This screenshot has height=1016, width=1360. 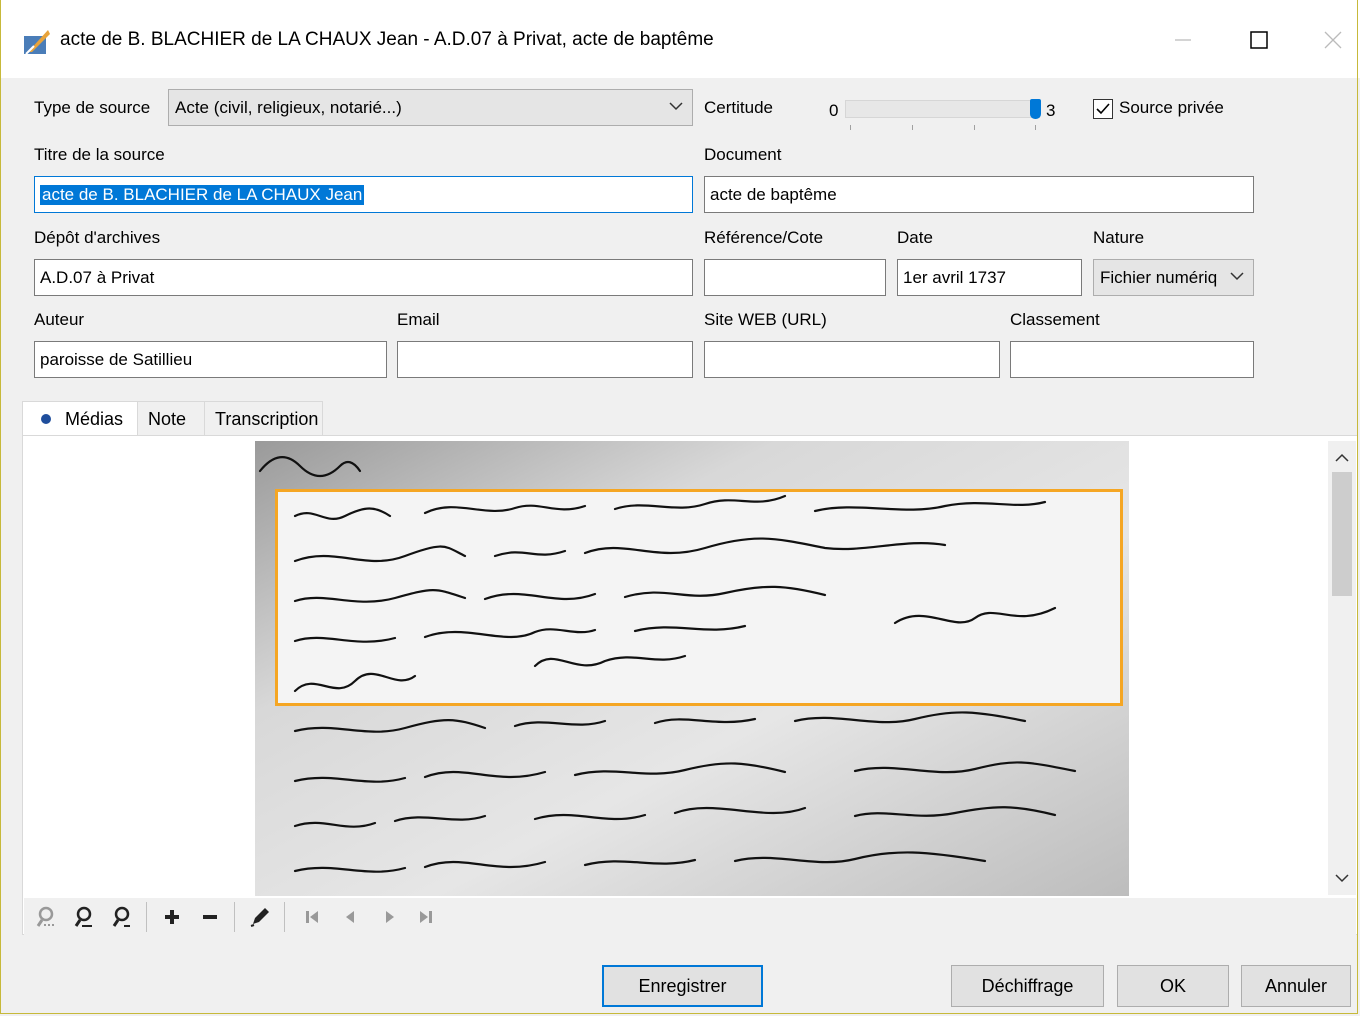 I want to click on close-icon, so click(x=1333, y=40).